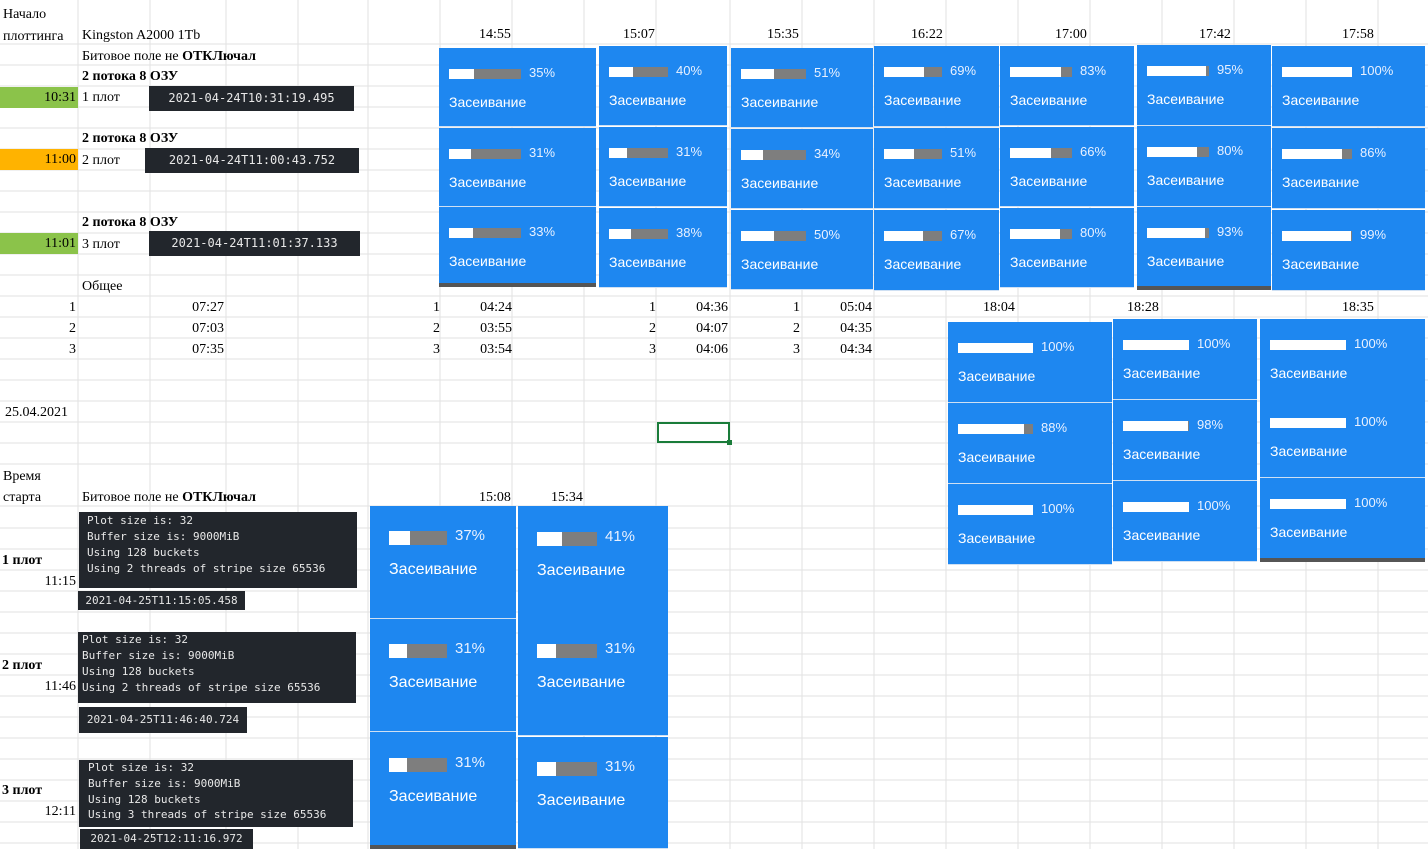 Image resolution: width=1428 pixels, height=849 pixels. I want to click on g2-value-3: 04:06, so click(712, 349).